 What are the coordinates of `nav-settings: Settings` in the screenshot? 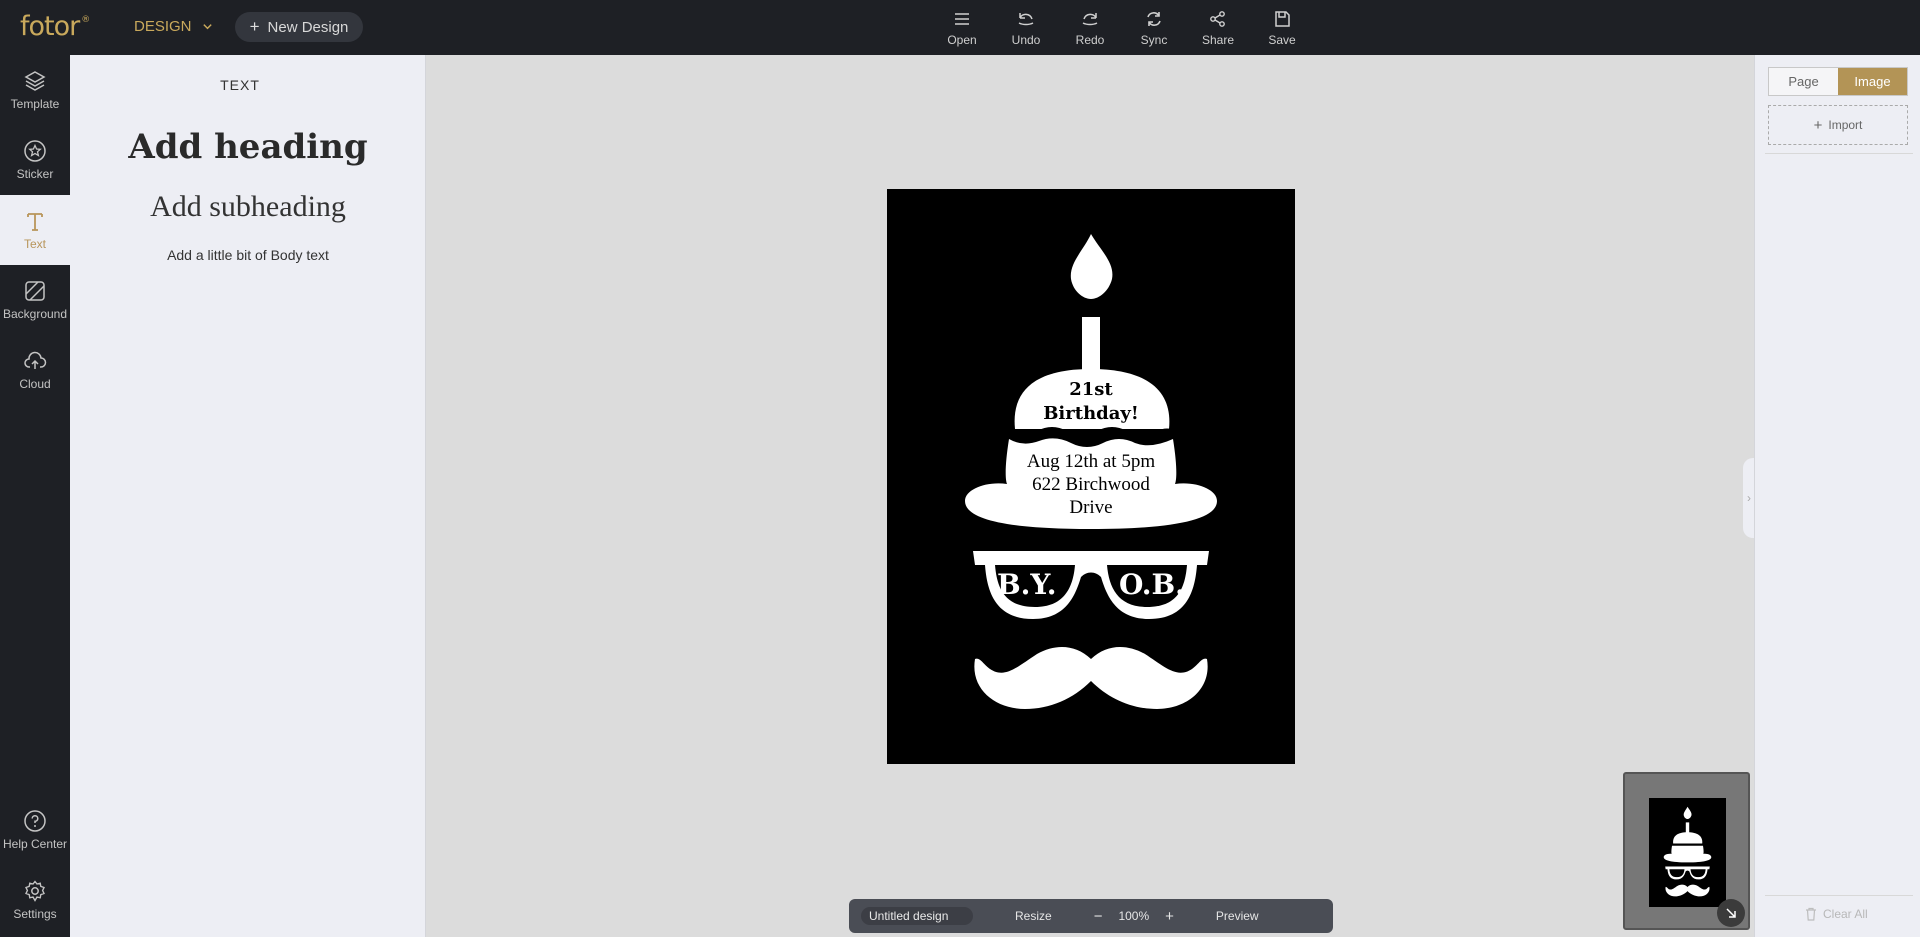 It's located at (35, 900).